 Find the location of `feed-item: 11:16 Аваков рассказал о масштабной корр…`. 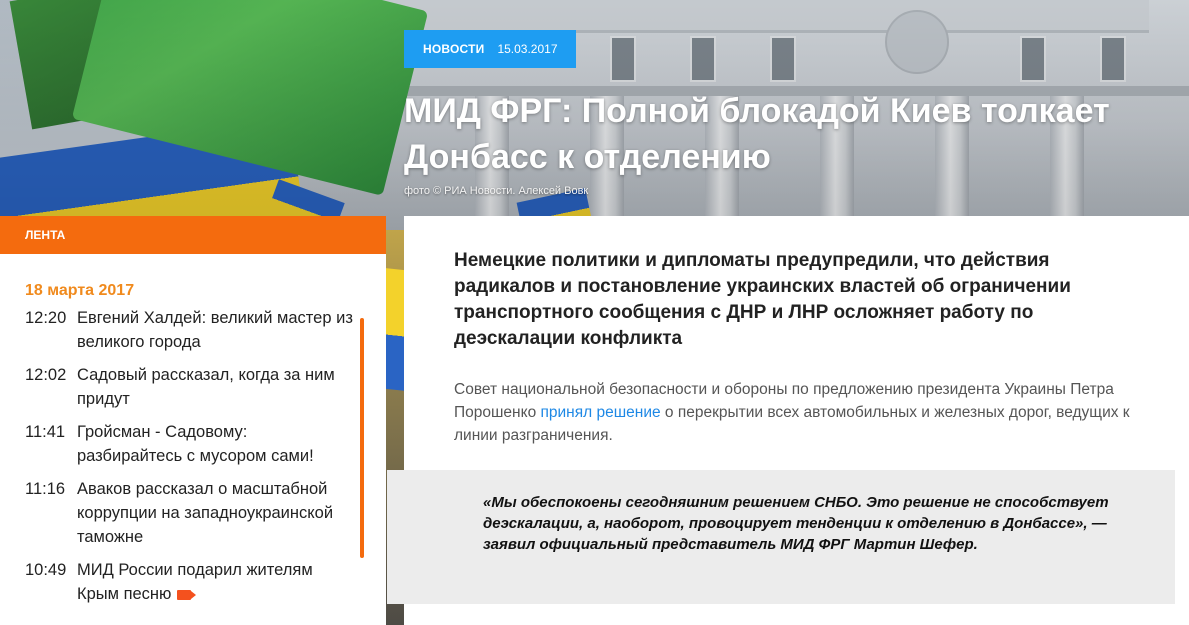

feed-item: 11:16 Аваков рассказал о масштабной корр… is located at coordinates (190, 513).